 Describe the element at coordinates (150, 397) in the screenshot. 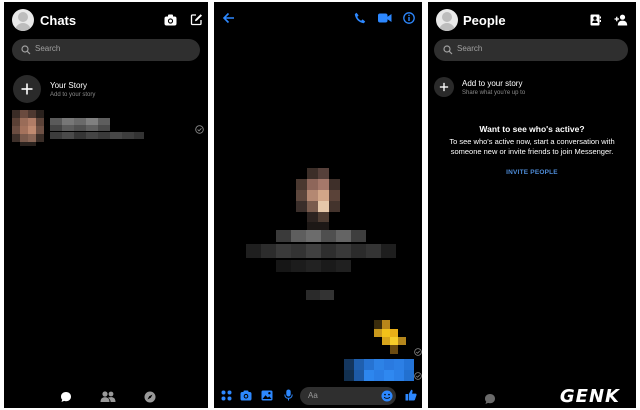

I see `compass-icon` at that location.